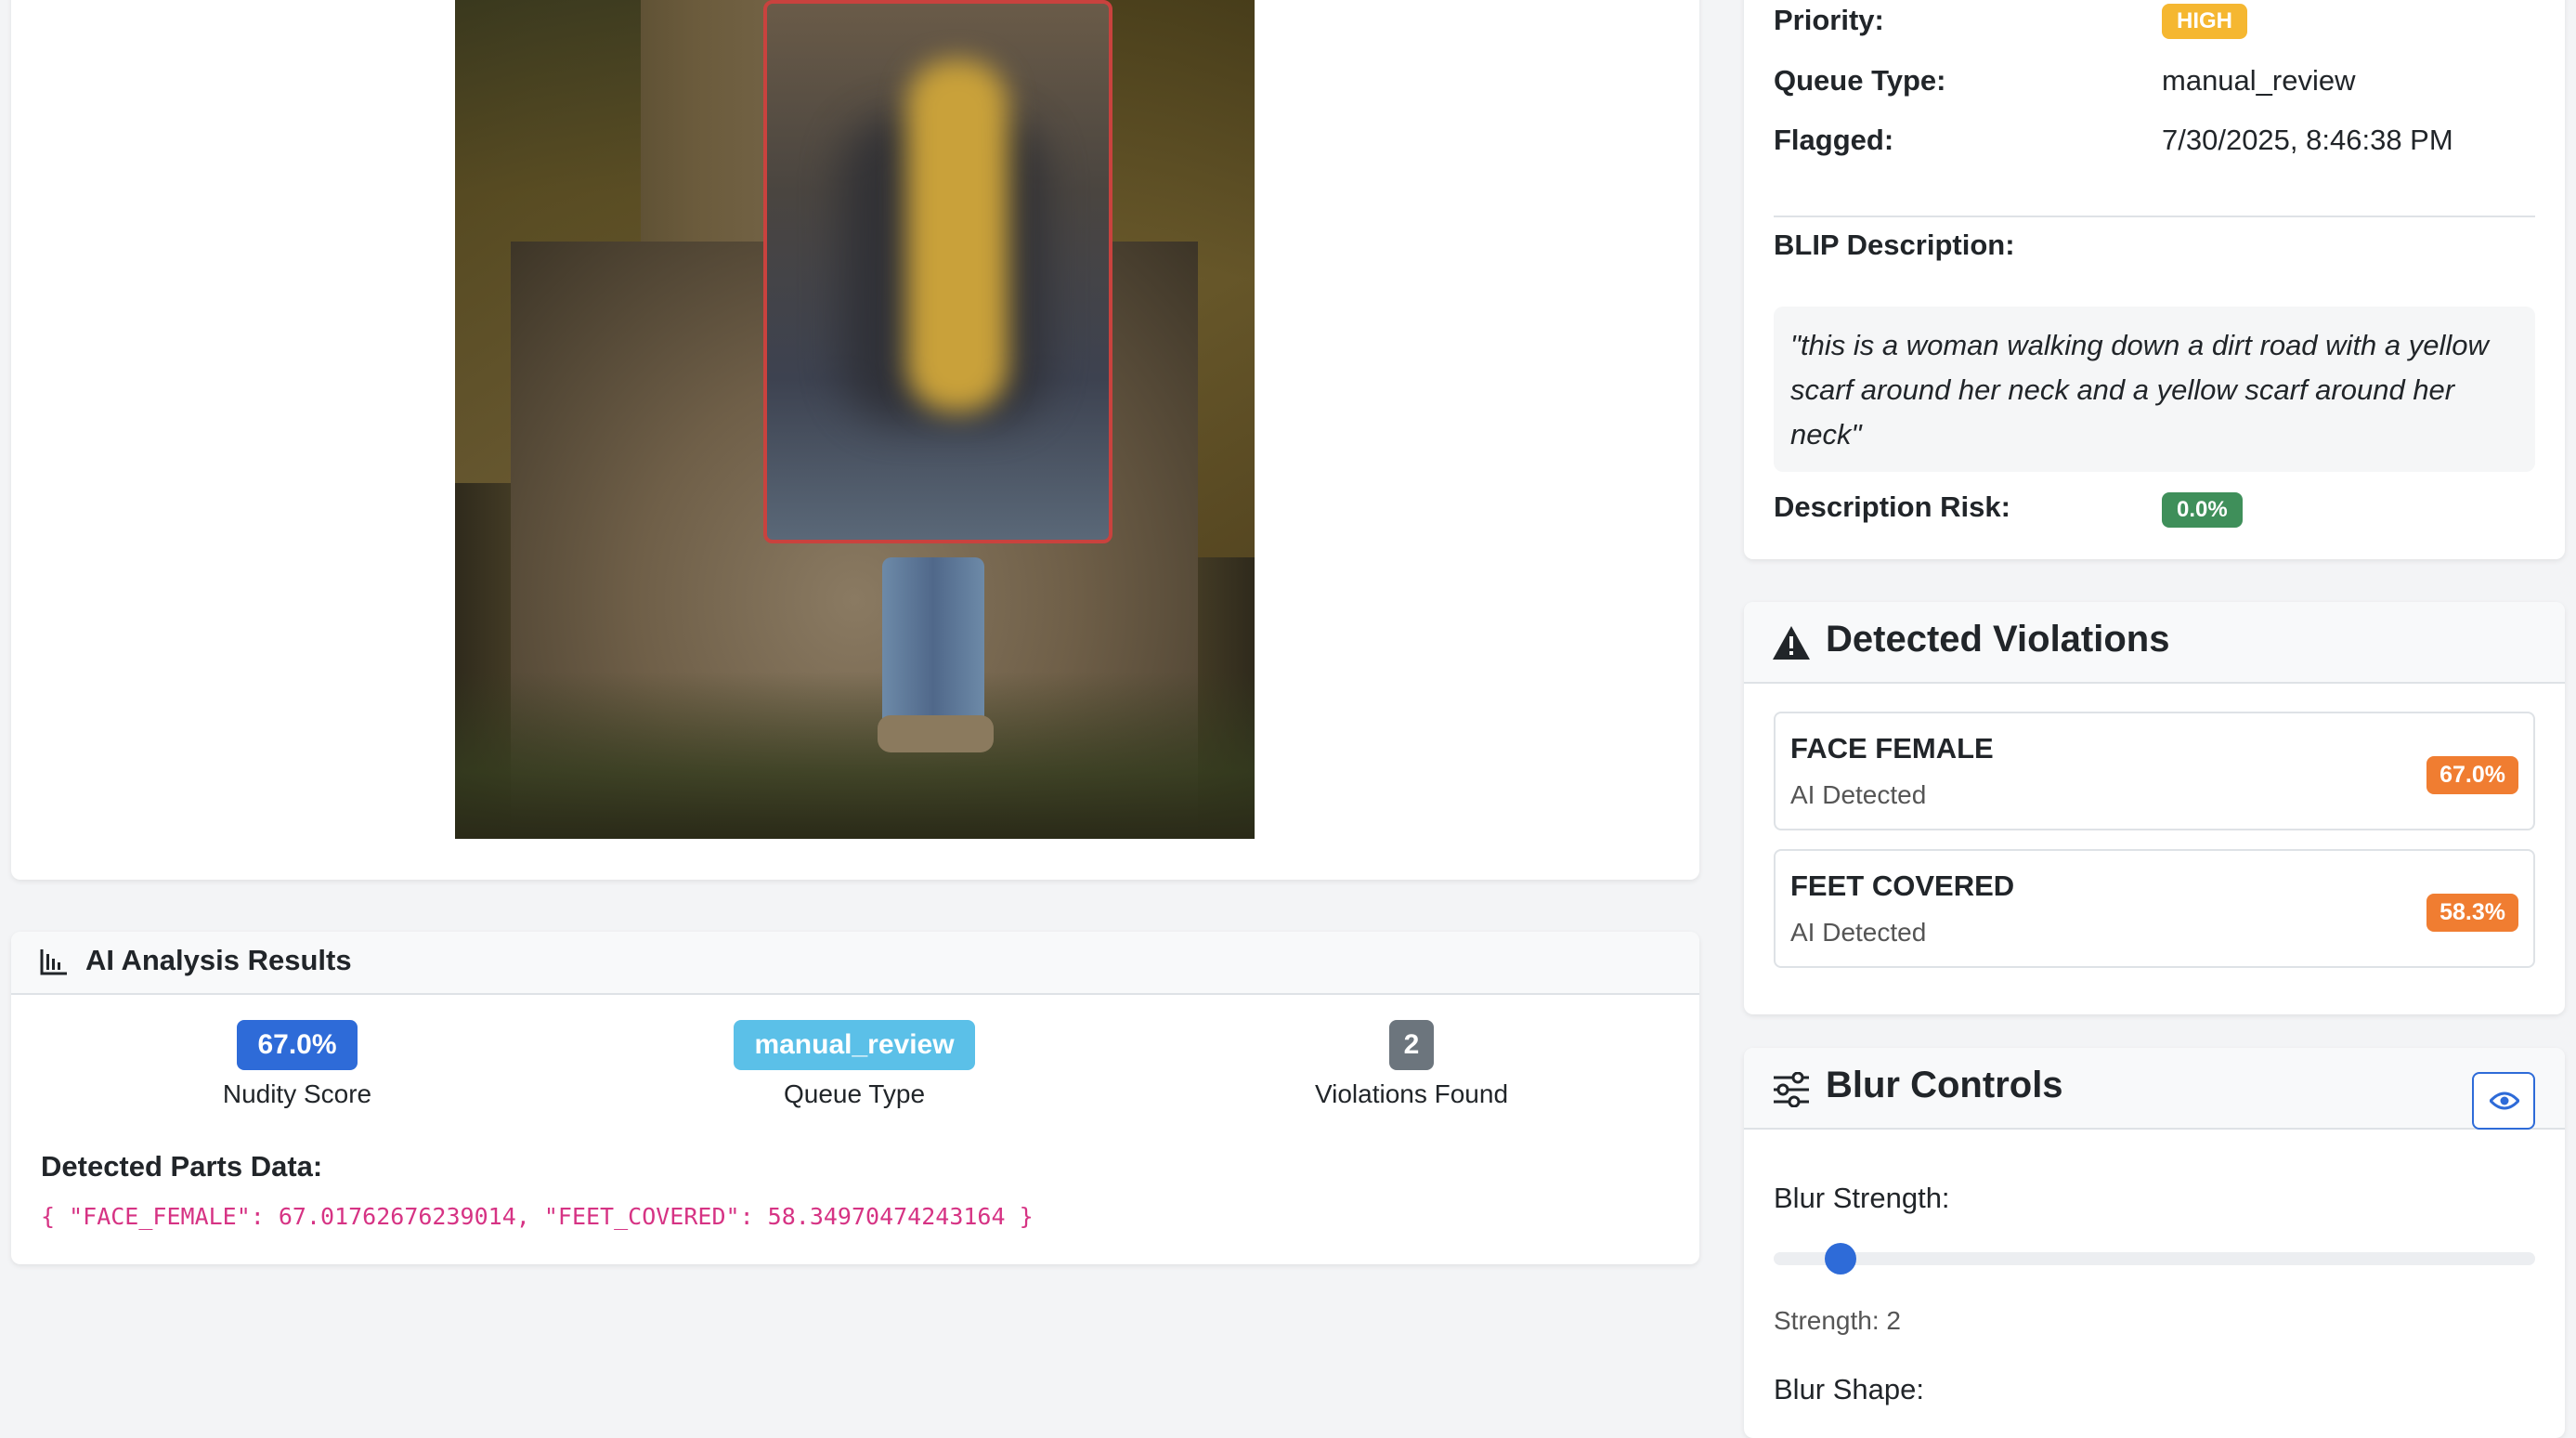 This screenshot has height=1438, width=2576. I want to click on blur-strength-slider, so click(2155, 1259).